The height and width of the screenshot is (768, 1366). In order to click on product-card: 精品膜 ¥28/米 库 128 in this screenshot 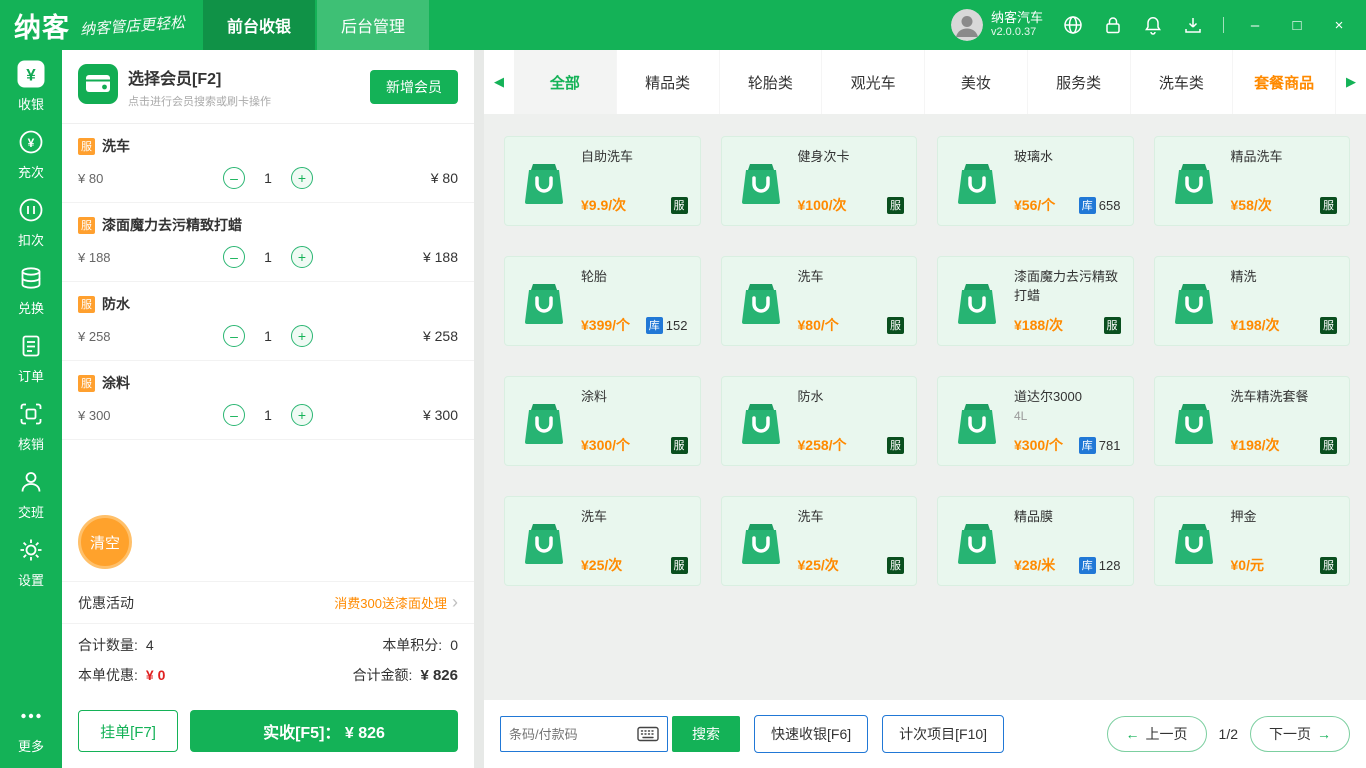, I will do `click(1035, 541)`.